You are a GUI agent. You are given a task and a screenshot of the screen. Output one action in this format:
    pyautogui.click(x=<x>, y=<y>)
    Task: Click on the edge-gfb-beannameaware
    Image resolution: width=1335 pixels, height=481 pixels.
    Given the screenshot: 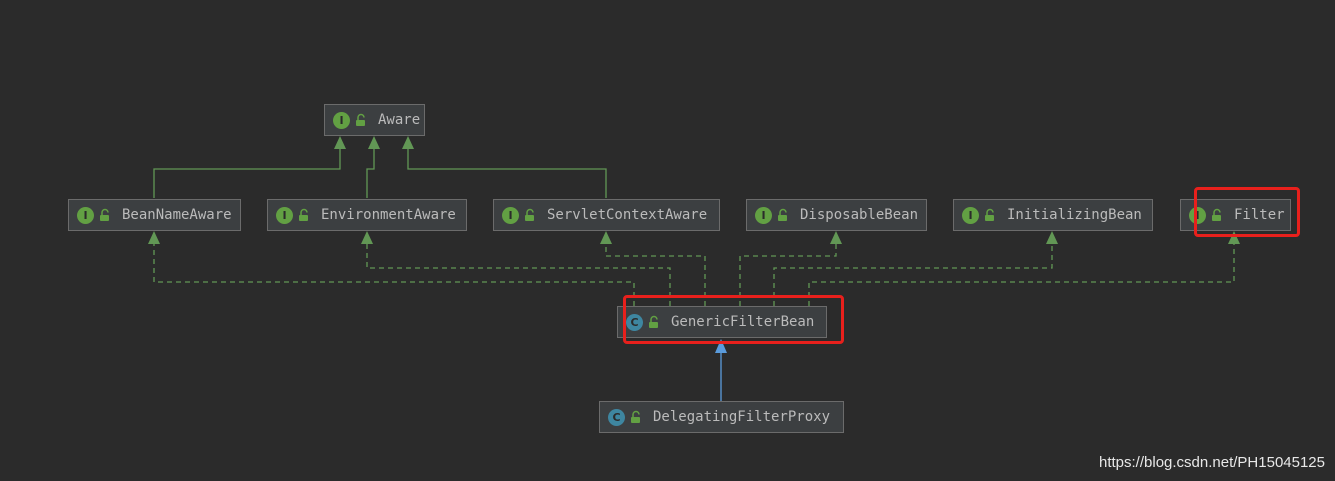 What is the action you would take?
    pyautogui.click(x=394, y=274)
    